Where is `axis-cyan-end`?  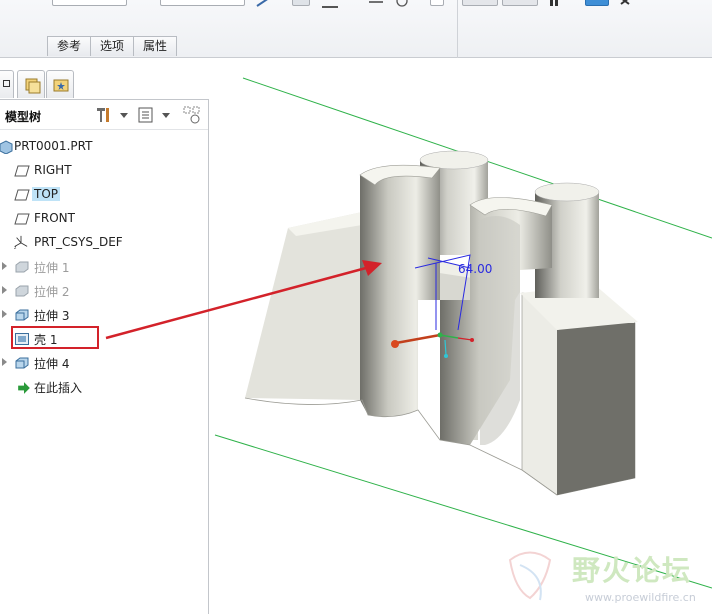 axis-cyan-end is located at coordinates (446, 356).